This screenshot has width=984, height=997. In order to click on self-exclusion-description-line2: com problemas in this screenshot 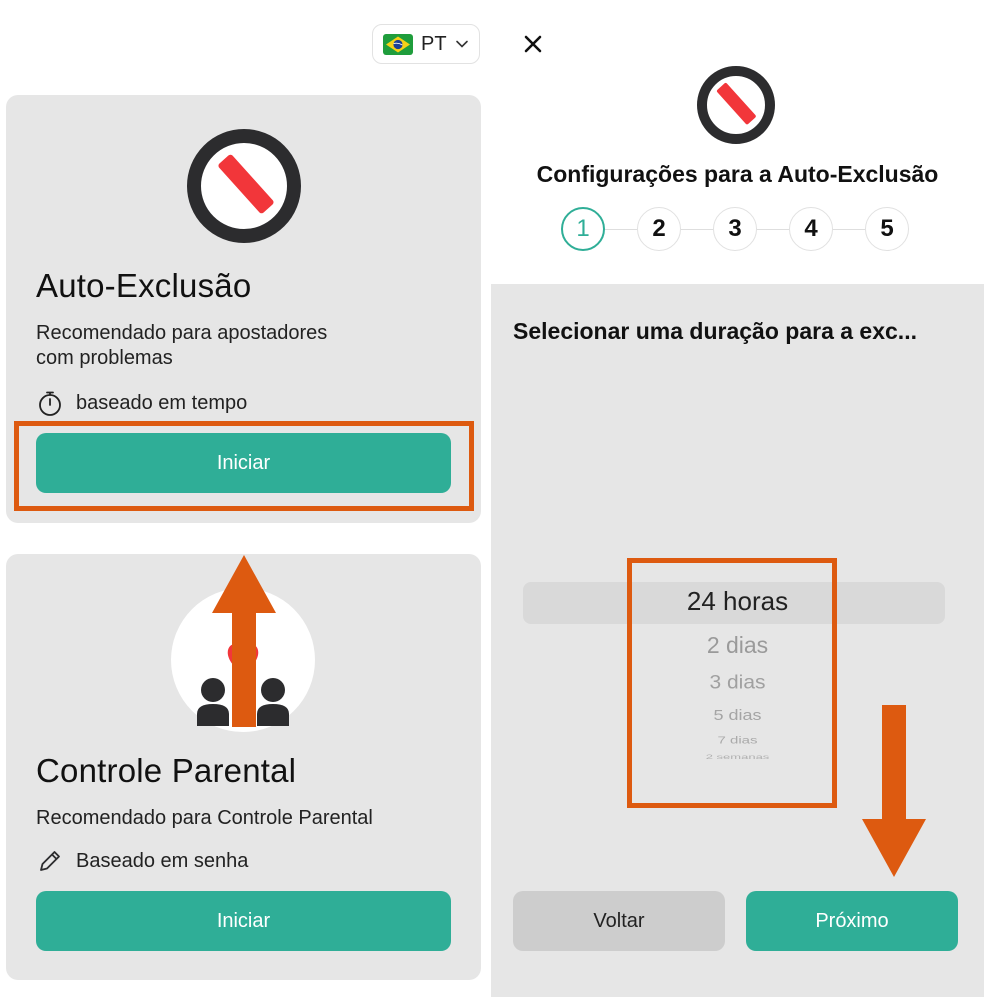, I will do `click(104, 358)`.